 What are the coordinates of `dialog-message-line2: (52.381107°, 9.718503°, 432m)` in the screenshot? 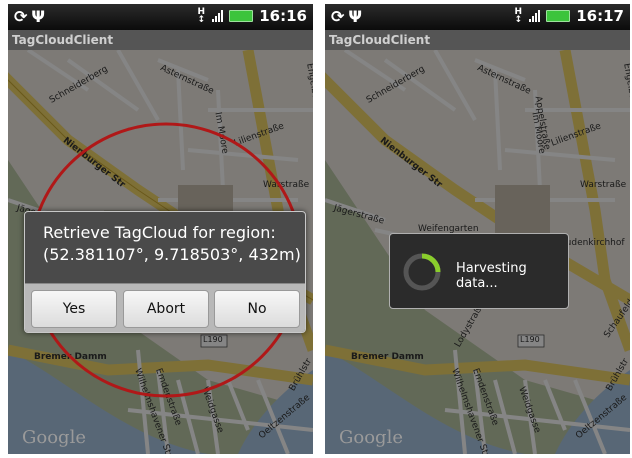 It's located at (172, 254).